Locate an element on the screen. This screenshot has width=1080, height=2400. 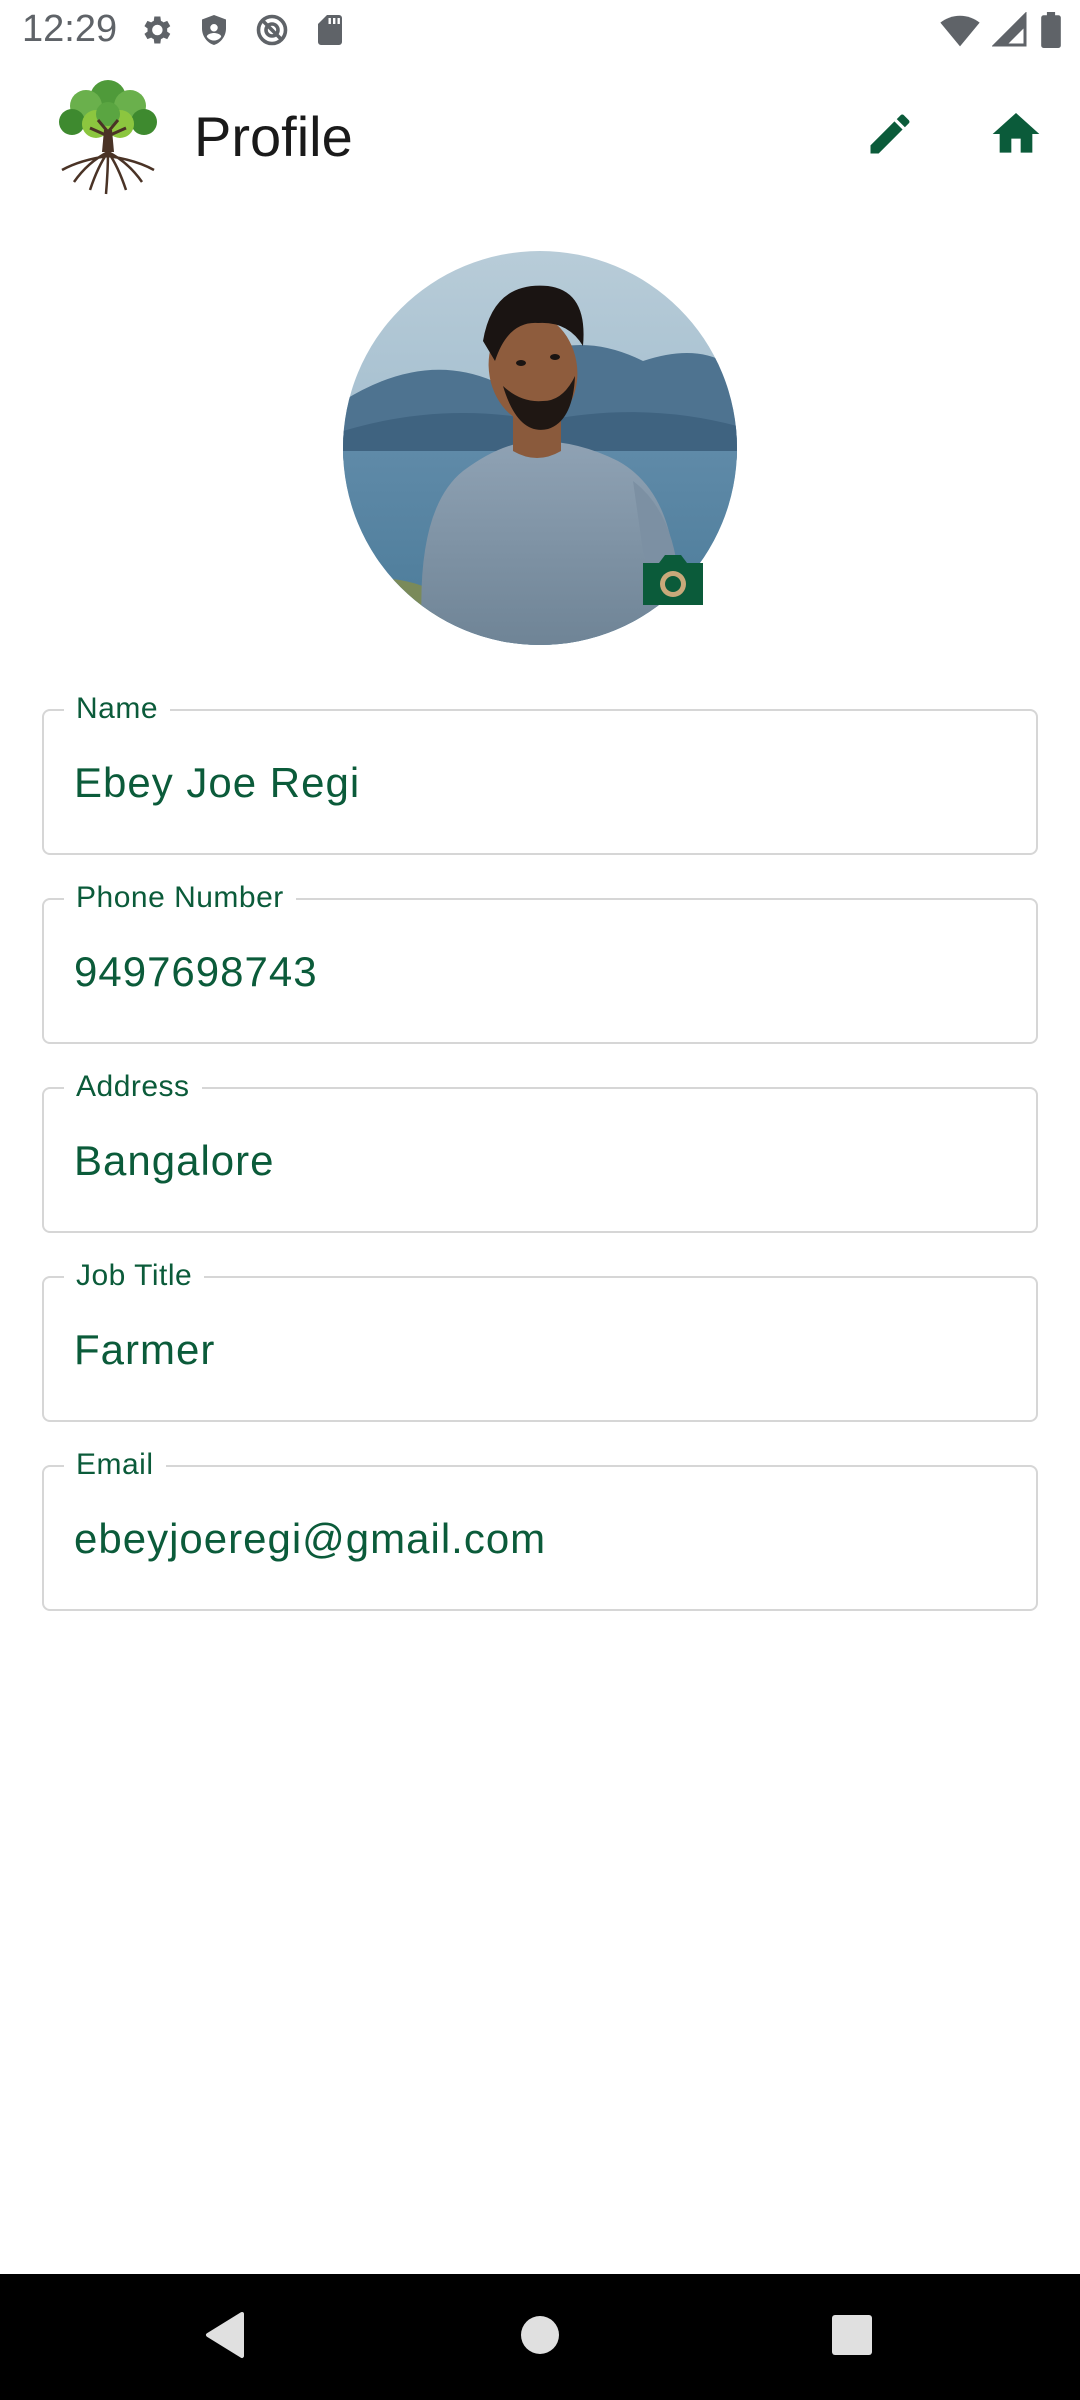
recents-icon is located at coordinates (852, 2337).